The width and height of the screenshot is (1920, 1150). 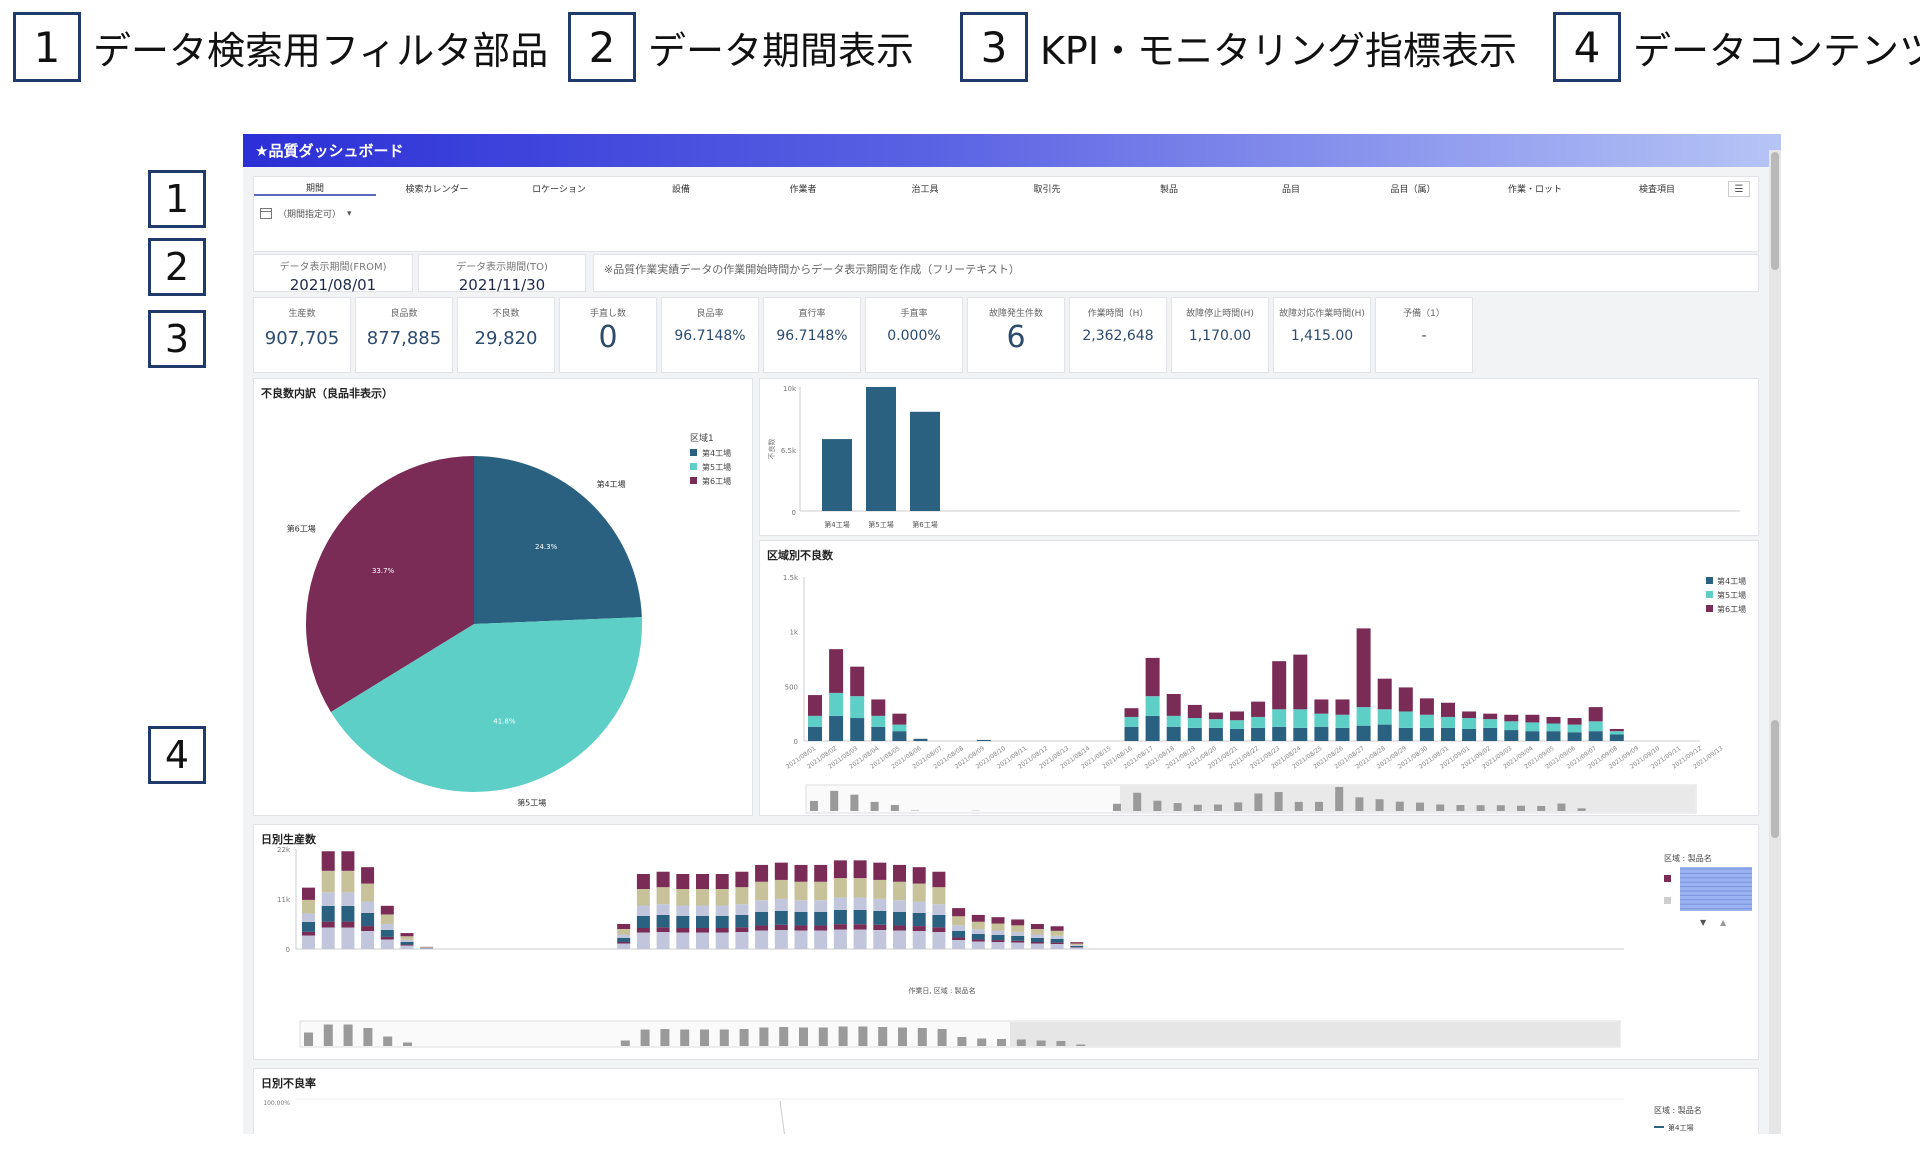 I want to click on date-range-picker: （期間指定可） ▾, so click(x=306, y=213).